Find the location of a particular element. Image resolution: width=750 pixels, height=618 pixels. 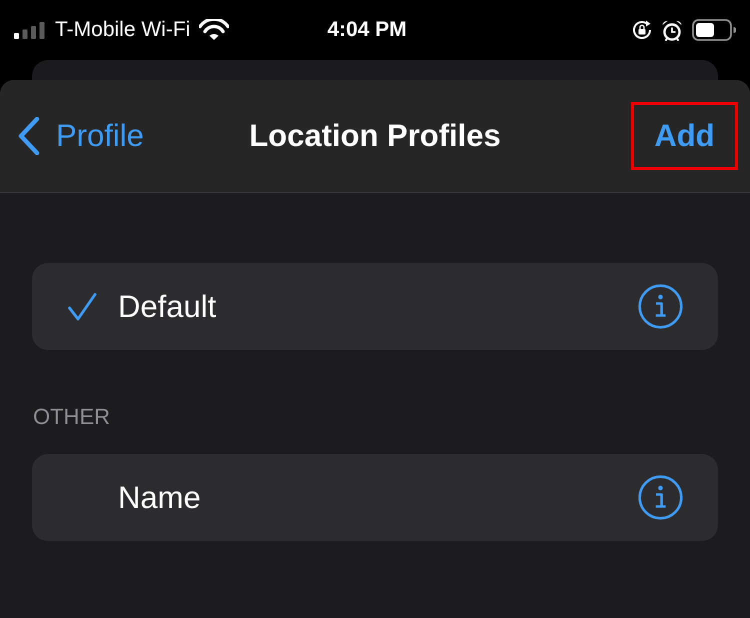

navigation-title: Location Profiles is located at coordinates (375, 136).